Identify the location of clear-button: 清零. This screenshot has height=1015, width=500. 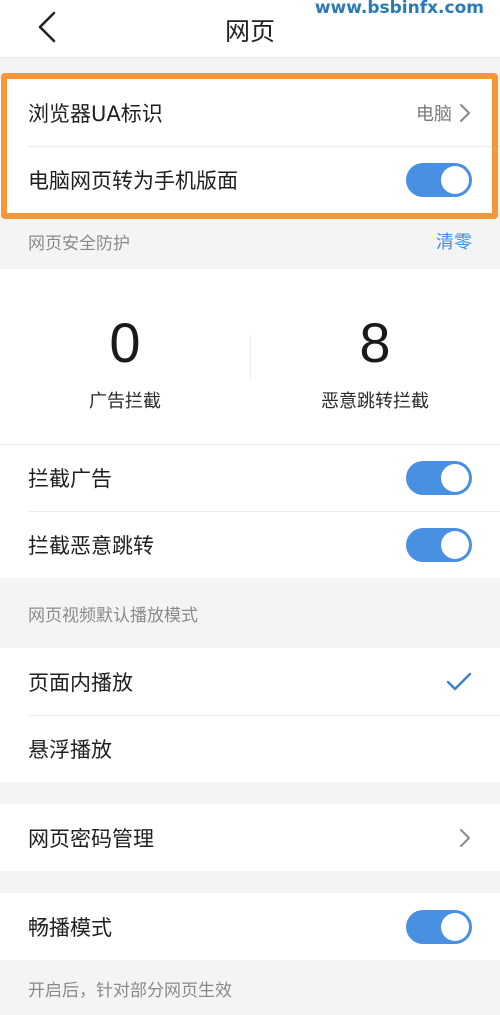
(454, 241).